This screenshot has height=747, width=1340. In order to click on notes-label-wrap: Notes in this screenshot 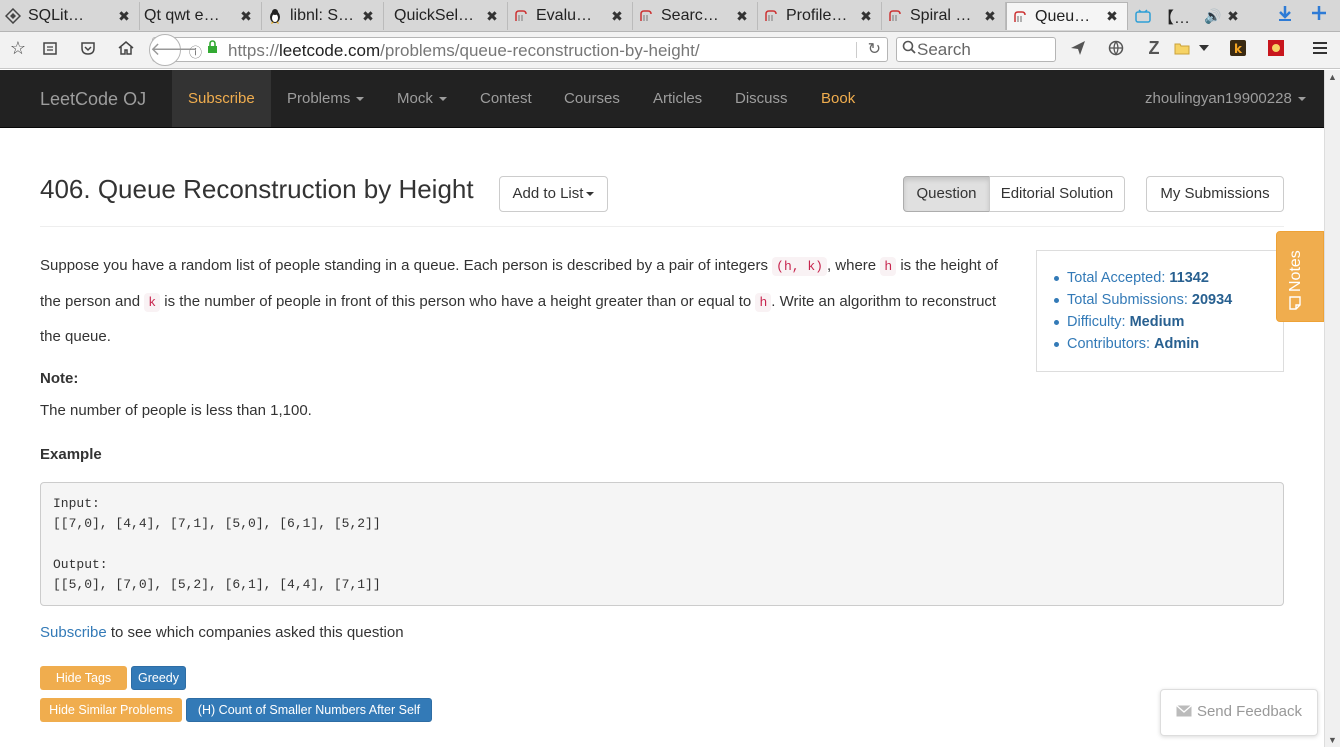, I will do `click(1296, 280)`.